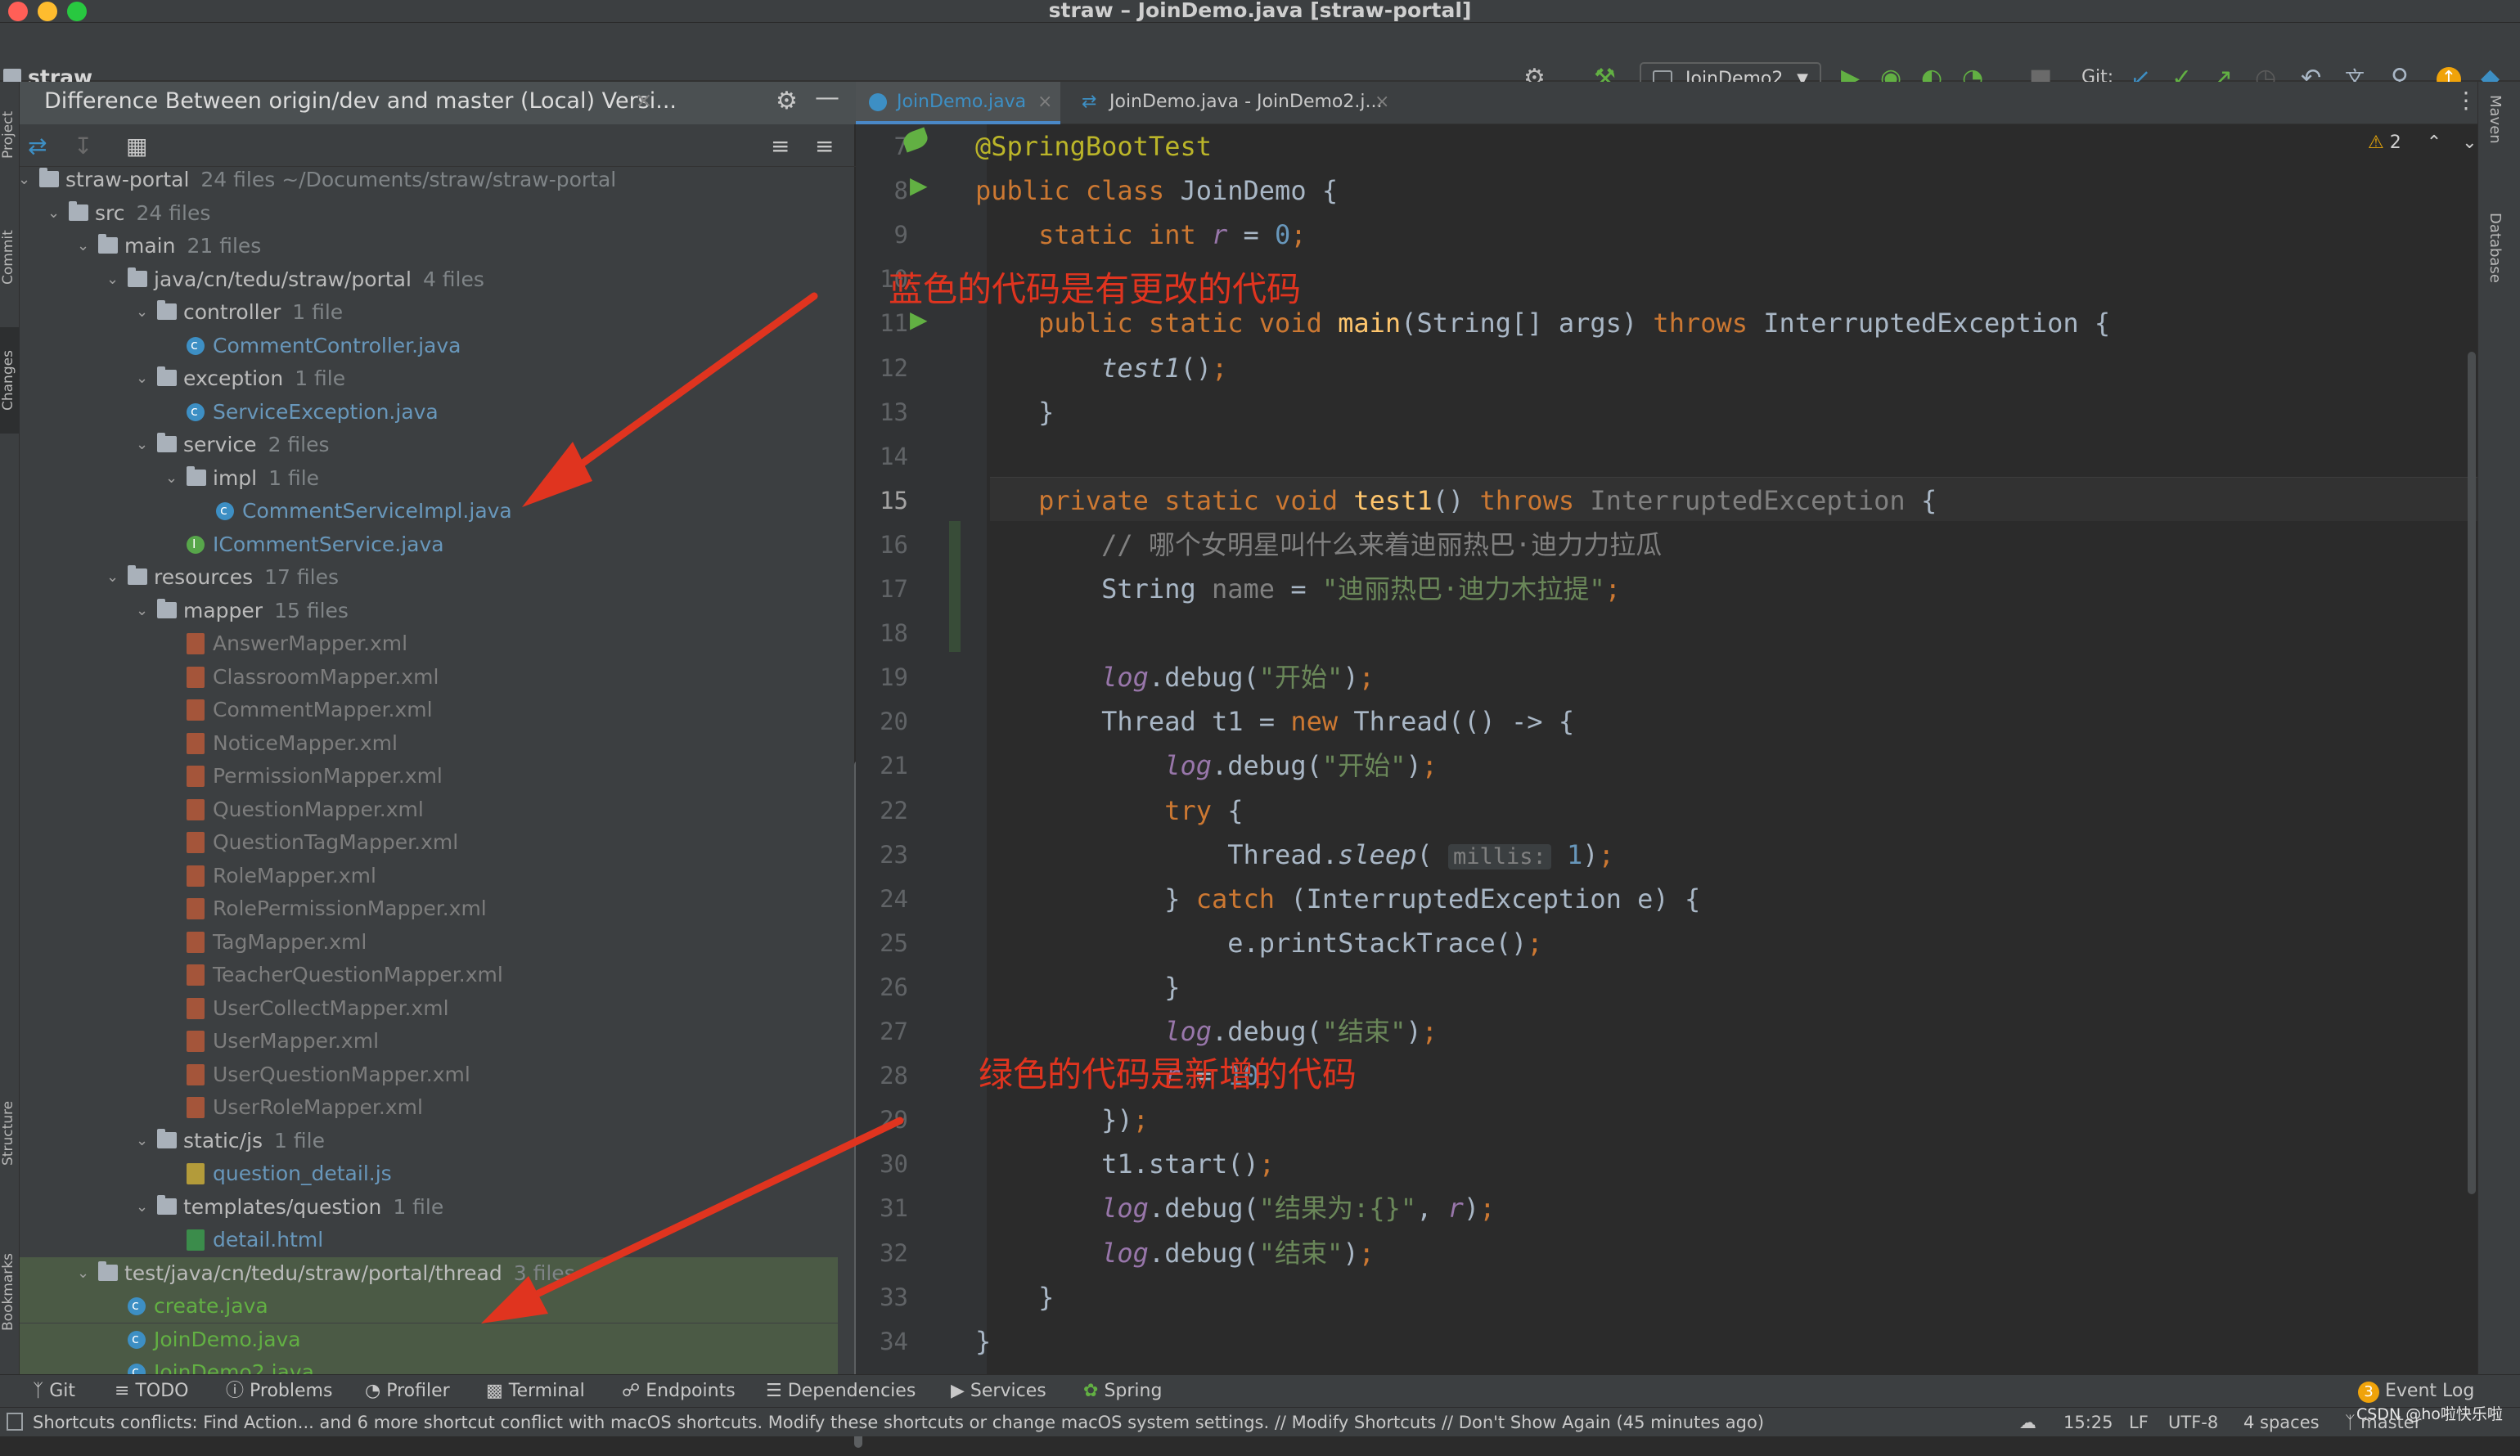 The image size is (2520, 1456). I want to click on tree-row: ⌄ src 24 files, so click(429, 214).